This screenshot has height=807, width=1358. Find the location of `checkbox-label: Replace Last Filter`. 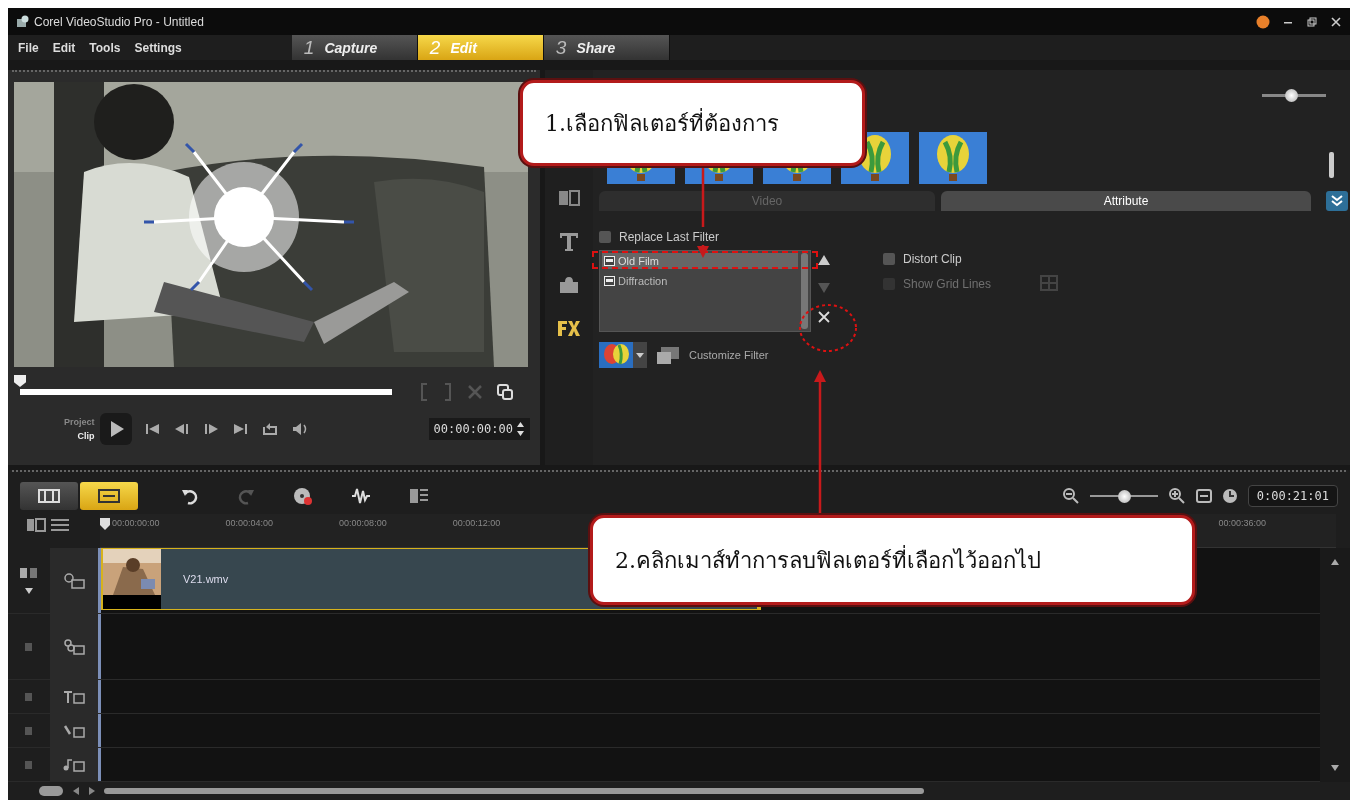

checkbox-label: Replace Last Filter is located at coordinates (669, 237).